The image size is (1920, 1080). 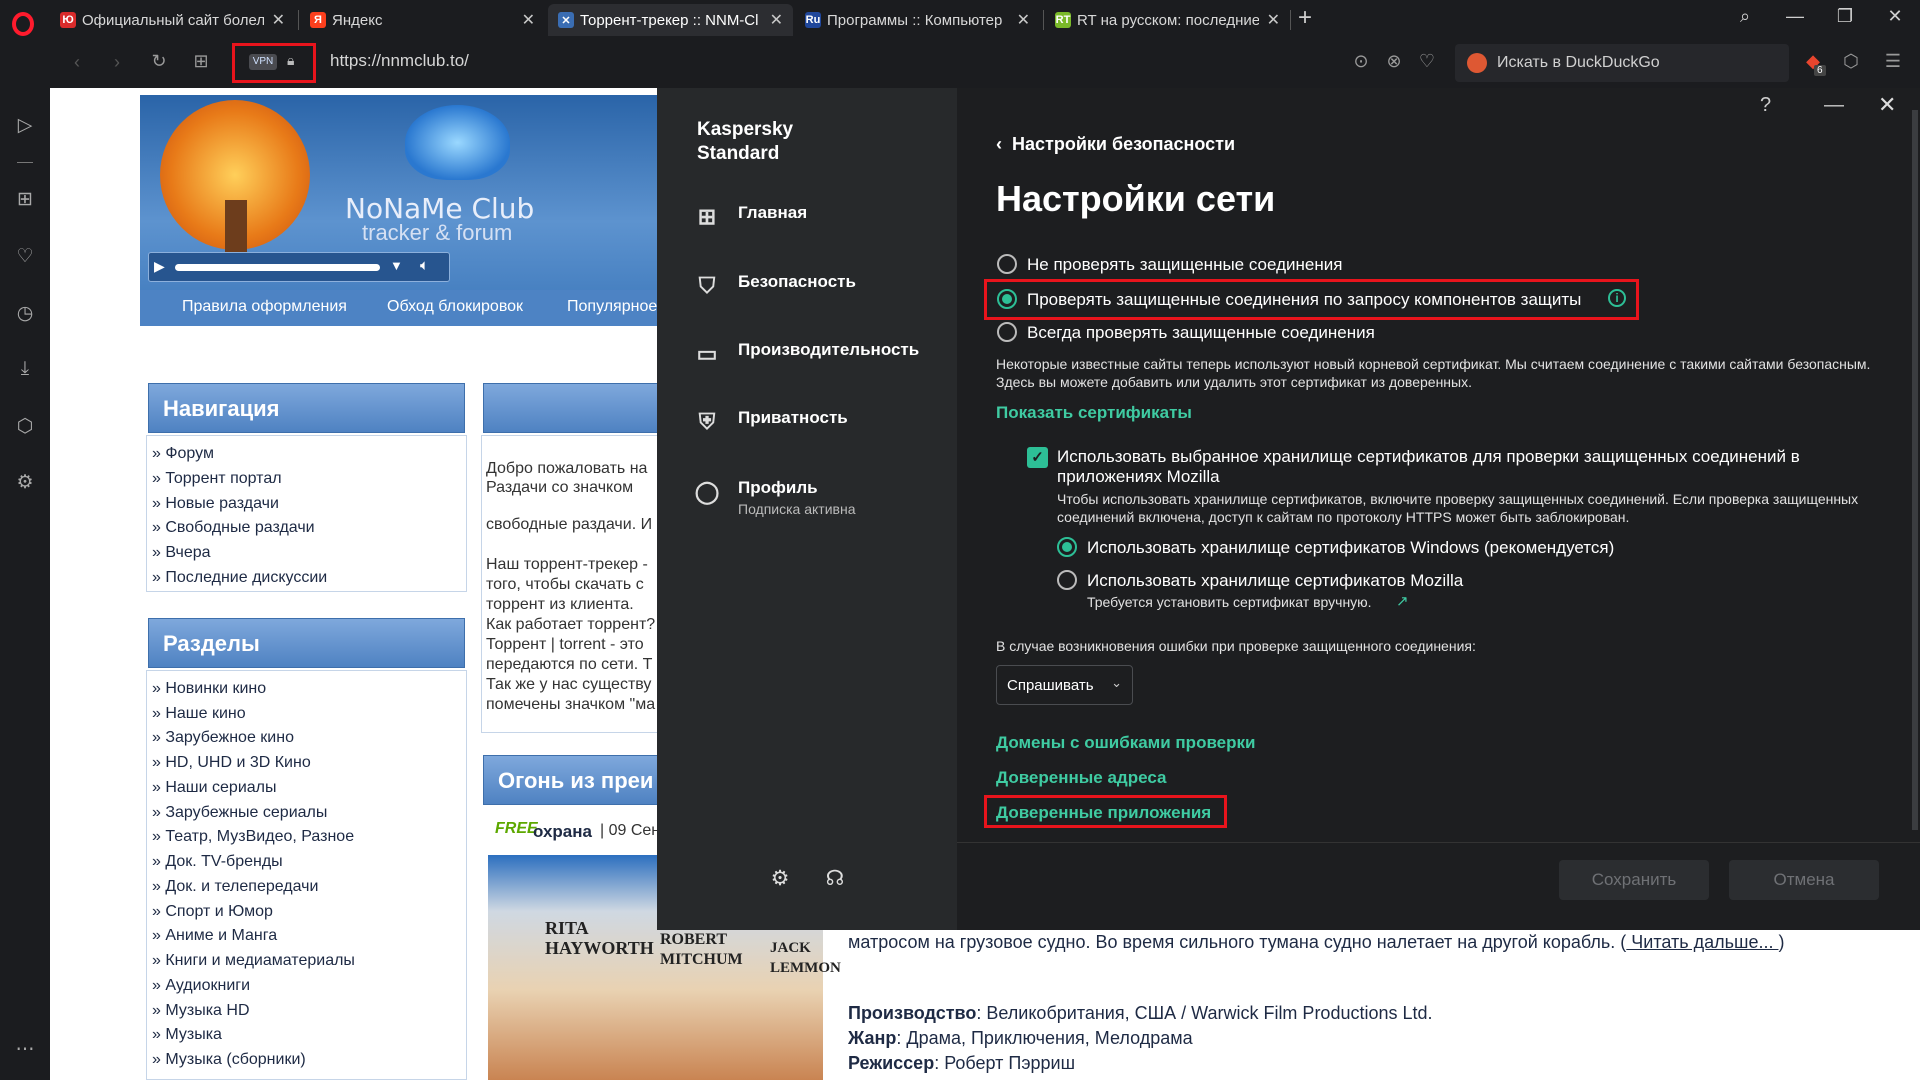 What do you see at coordinates (1067, 580) in the screenshot?
I see `radio-mozilla-store` at bounding box center [1067, 580].